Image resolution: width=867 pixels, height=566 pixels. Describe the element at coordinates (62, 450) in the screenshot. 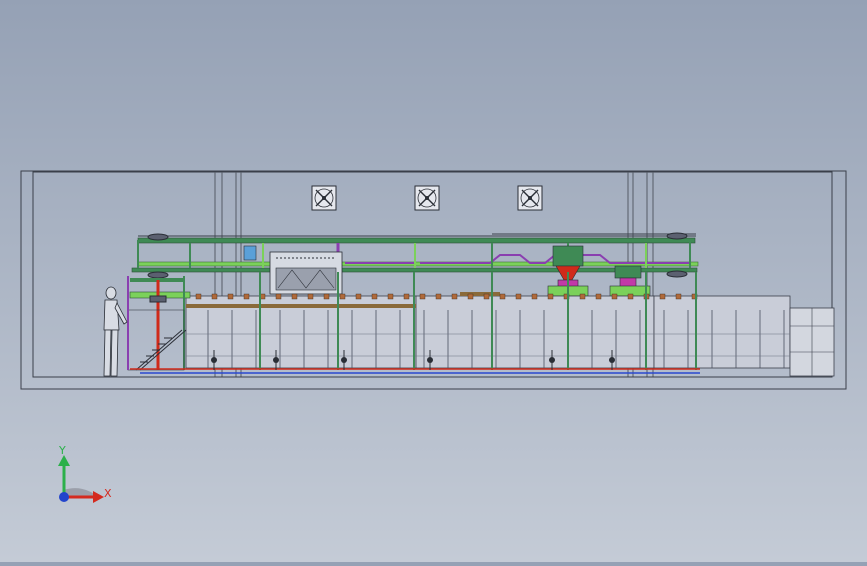

I see `y-axis-label: Y` at that location.